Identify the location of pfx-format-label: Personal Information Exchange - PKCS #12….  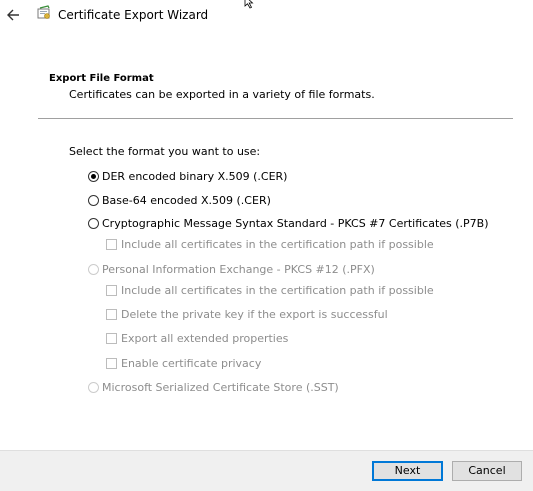
(238, 269).